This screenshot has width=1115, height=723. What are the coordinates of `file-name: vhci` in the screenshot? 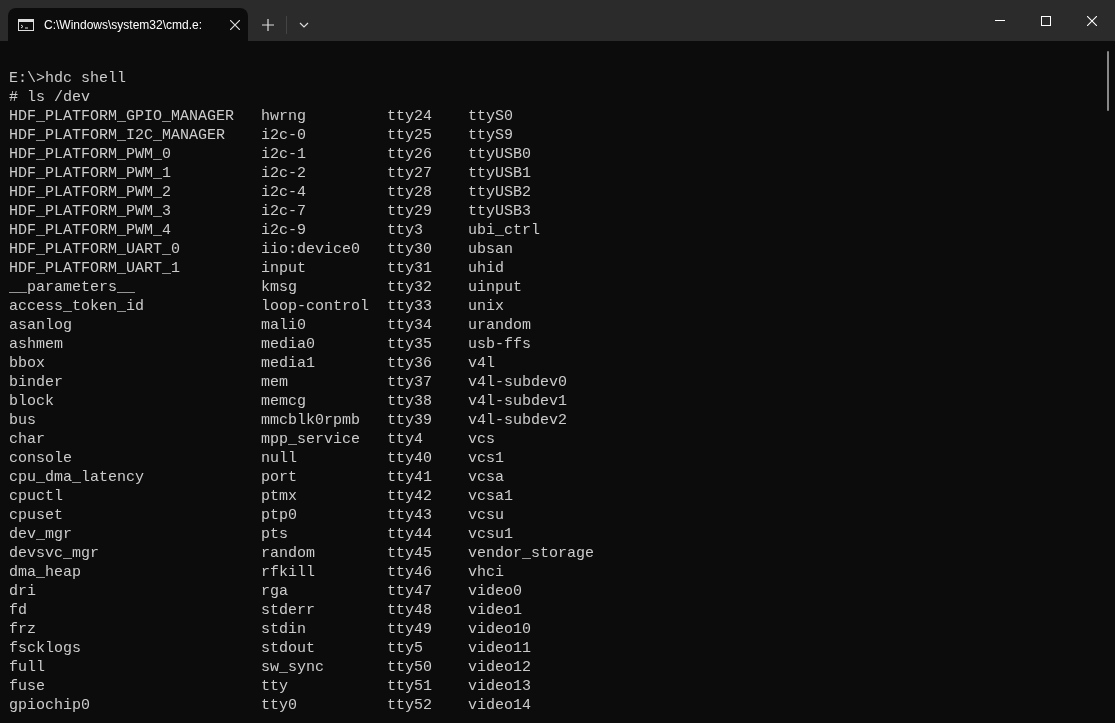 It's located at (486, 572).